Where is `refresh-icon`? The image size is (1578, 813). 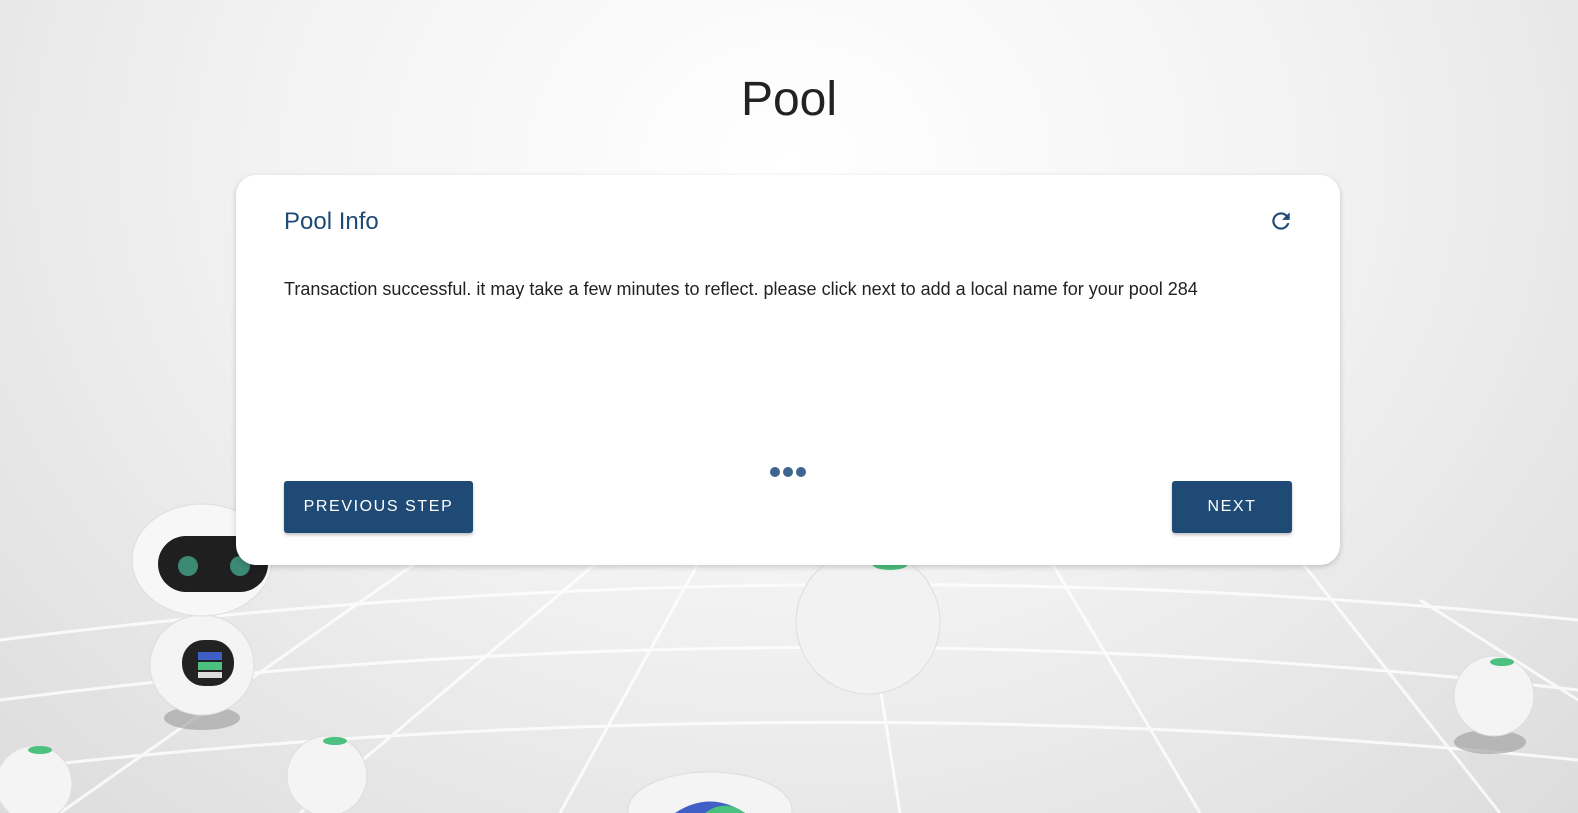
refresh-icon is located at coordinates (1281, 221).